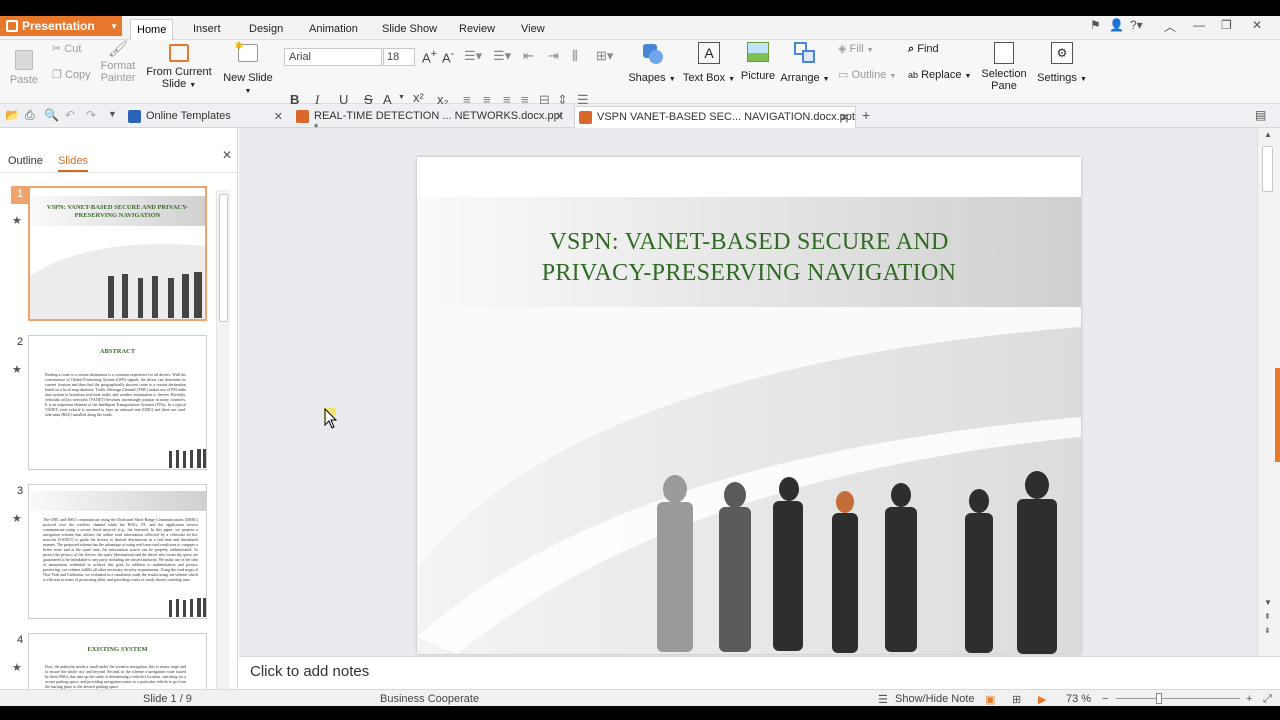 Image resolution: width=1280 pixels, height=720 pixels. Describe the element at coordinates (928, 49) in the screenshot. I see `find-label: Find` at that location.